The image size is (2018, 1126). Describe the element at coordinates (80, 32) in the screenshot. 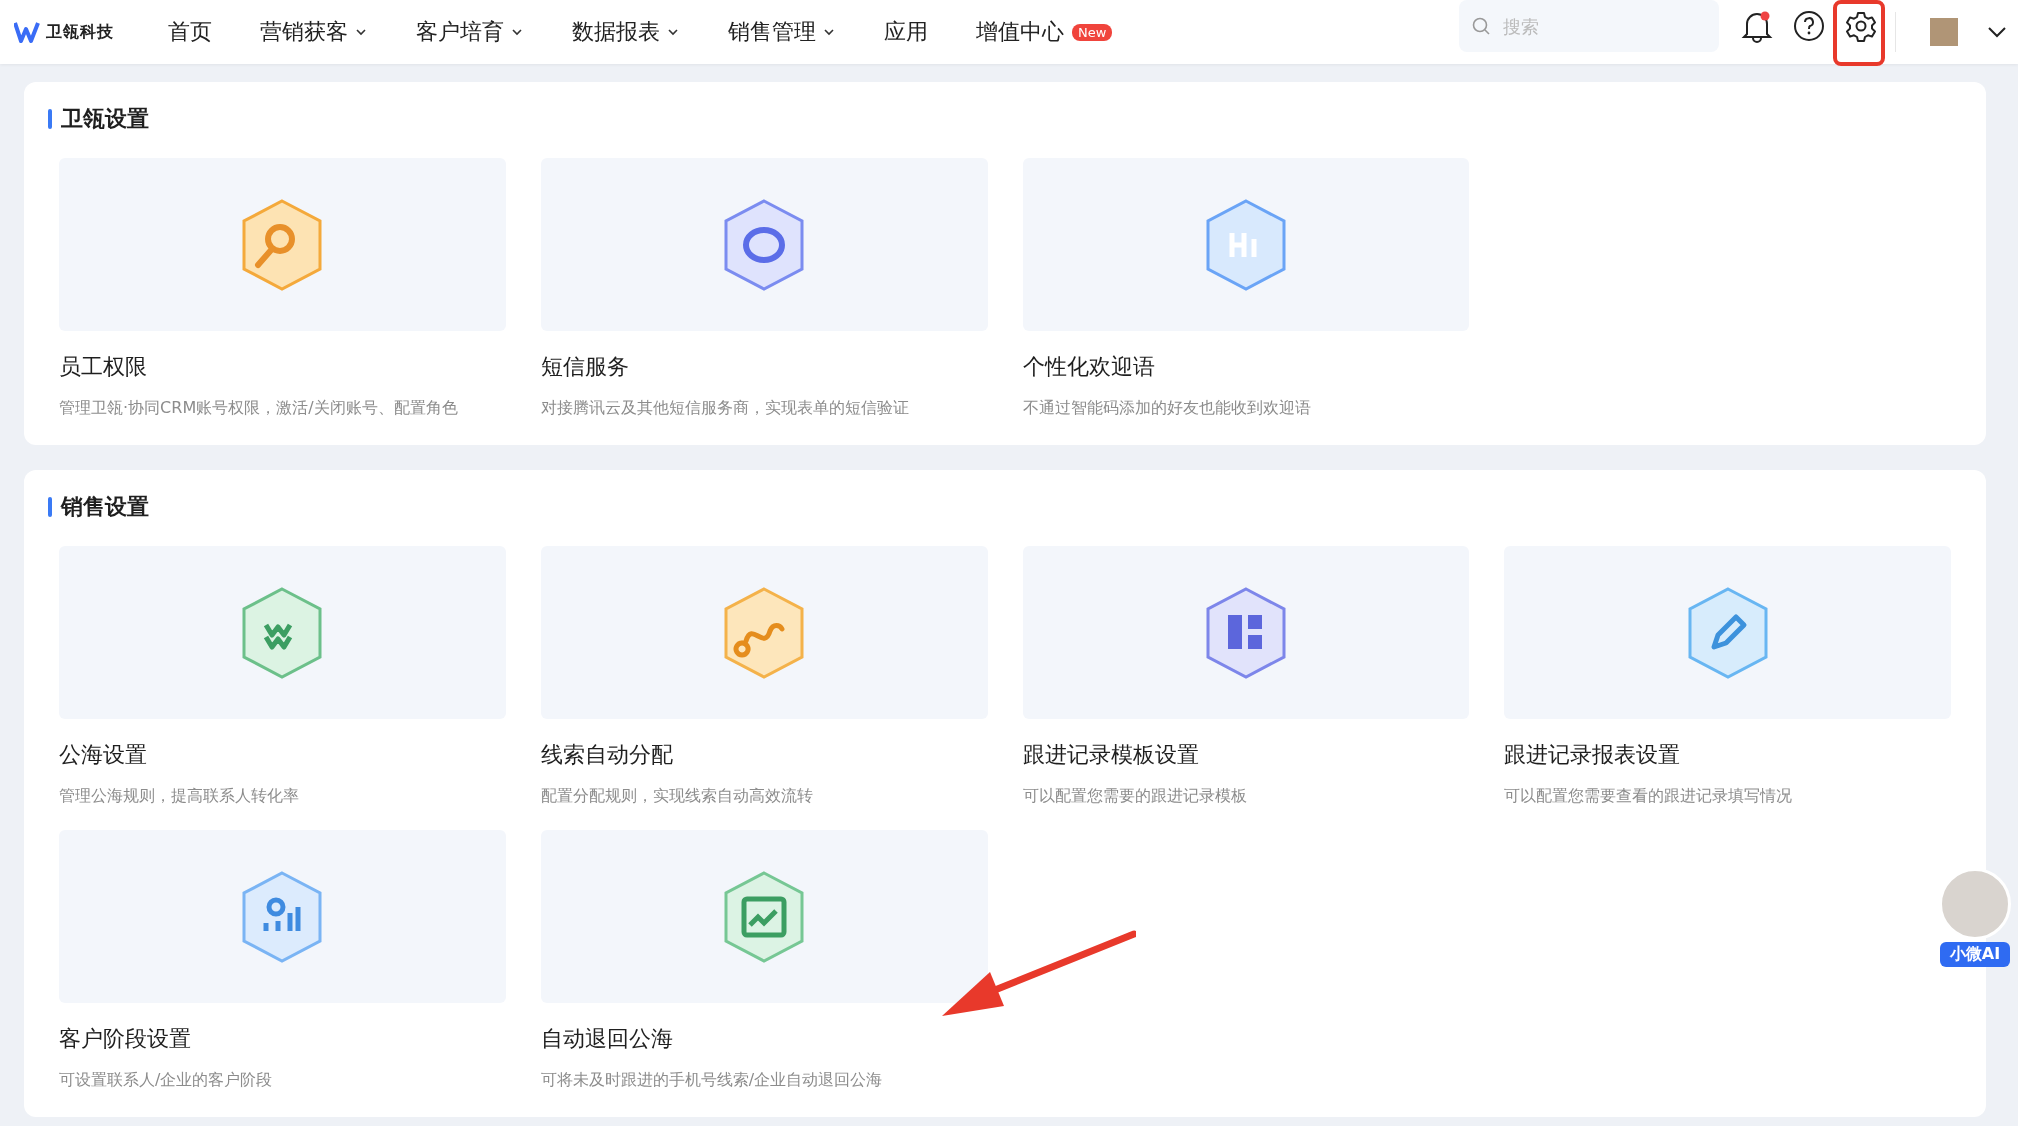

I see `logo-text: 卫瓴科技` at that location.